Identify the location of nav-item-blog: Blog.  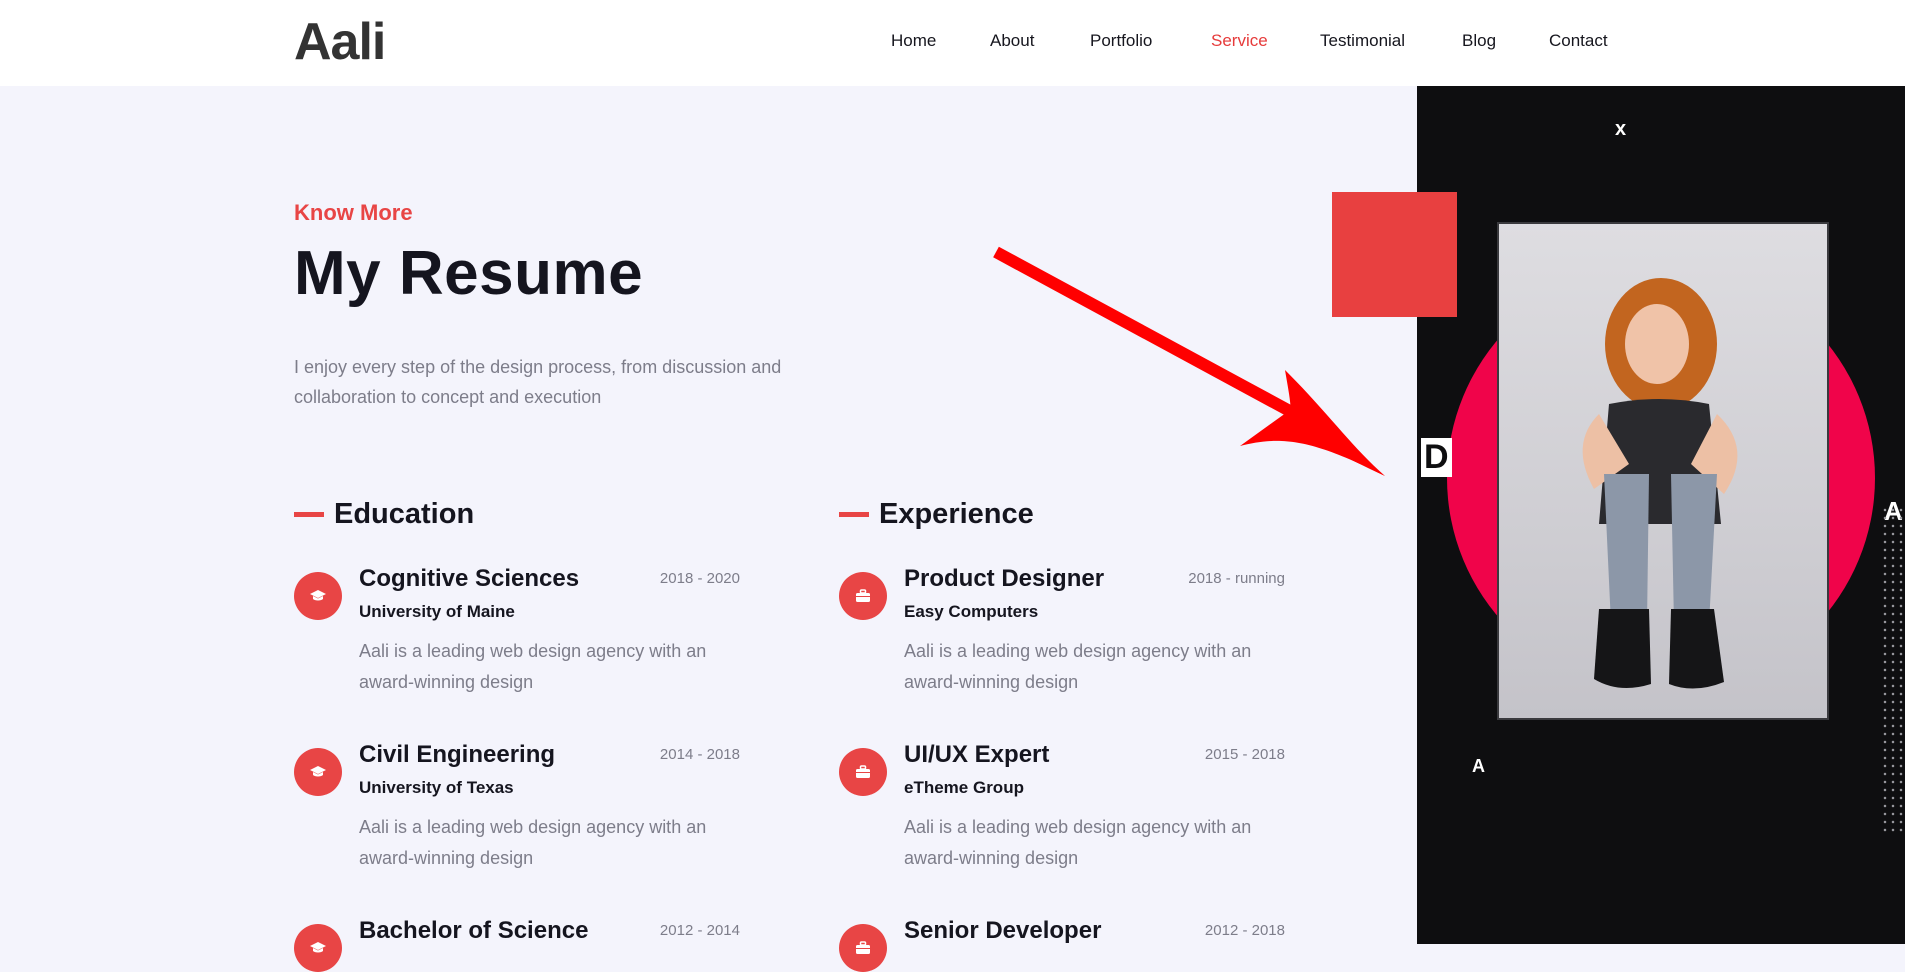
(1479, 41).